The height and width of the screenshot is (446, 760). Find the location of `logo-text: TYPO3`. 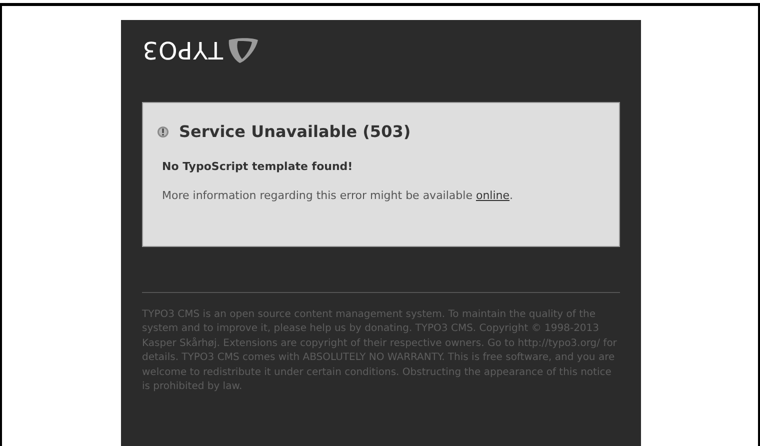

logo-text: TYPO3 is located at coordinates (182, 50).